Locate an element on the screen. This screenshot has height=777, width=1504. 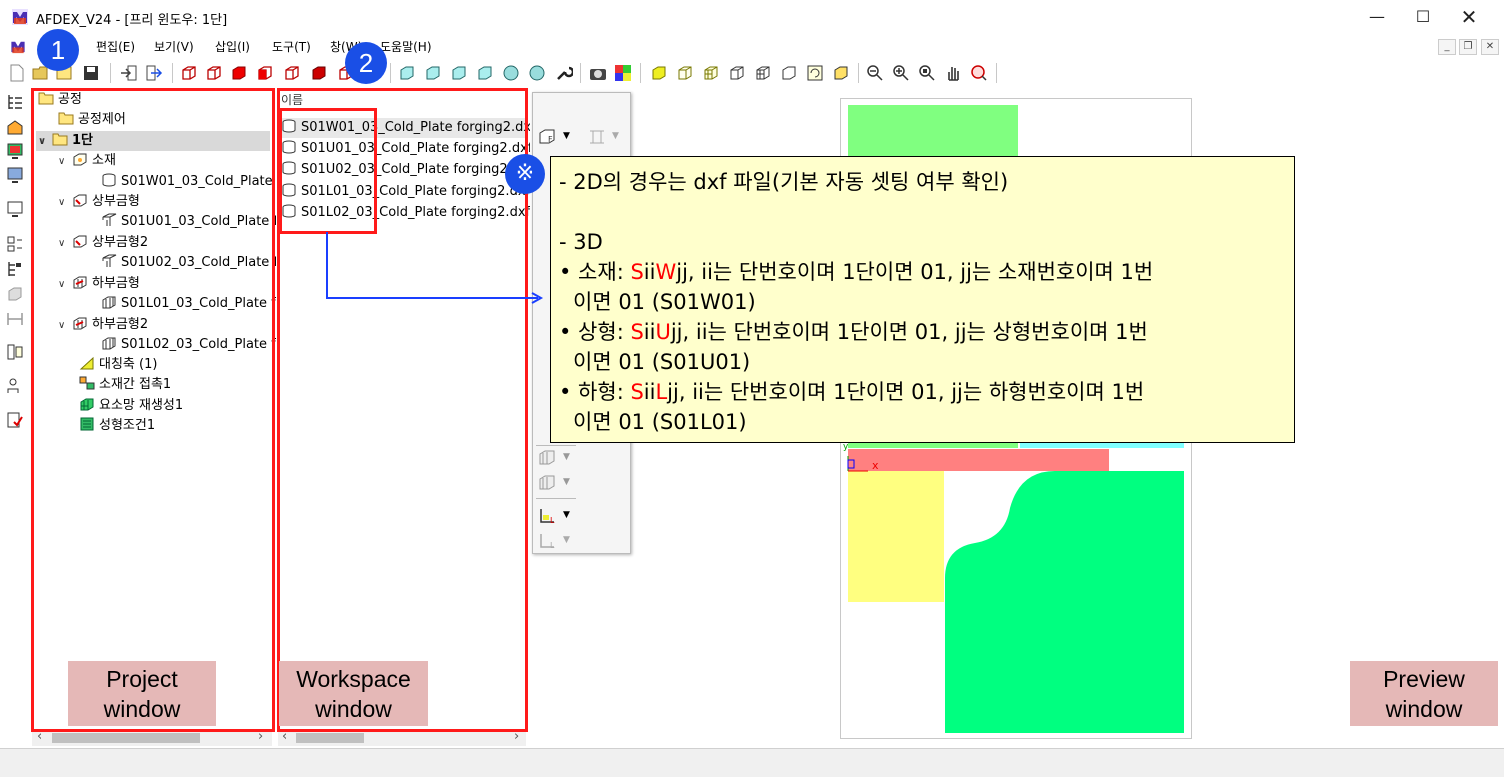
menu-view: 보기(V) is located at coordinates (174, 46).